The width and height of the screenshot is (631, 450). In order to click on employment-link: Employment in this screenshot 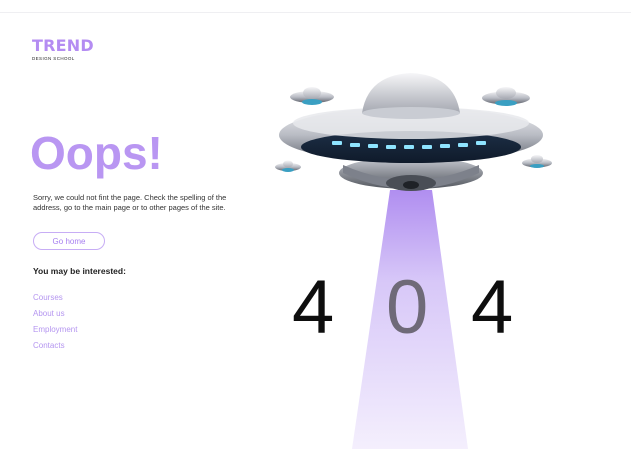, I will do `click(55, 329)`.